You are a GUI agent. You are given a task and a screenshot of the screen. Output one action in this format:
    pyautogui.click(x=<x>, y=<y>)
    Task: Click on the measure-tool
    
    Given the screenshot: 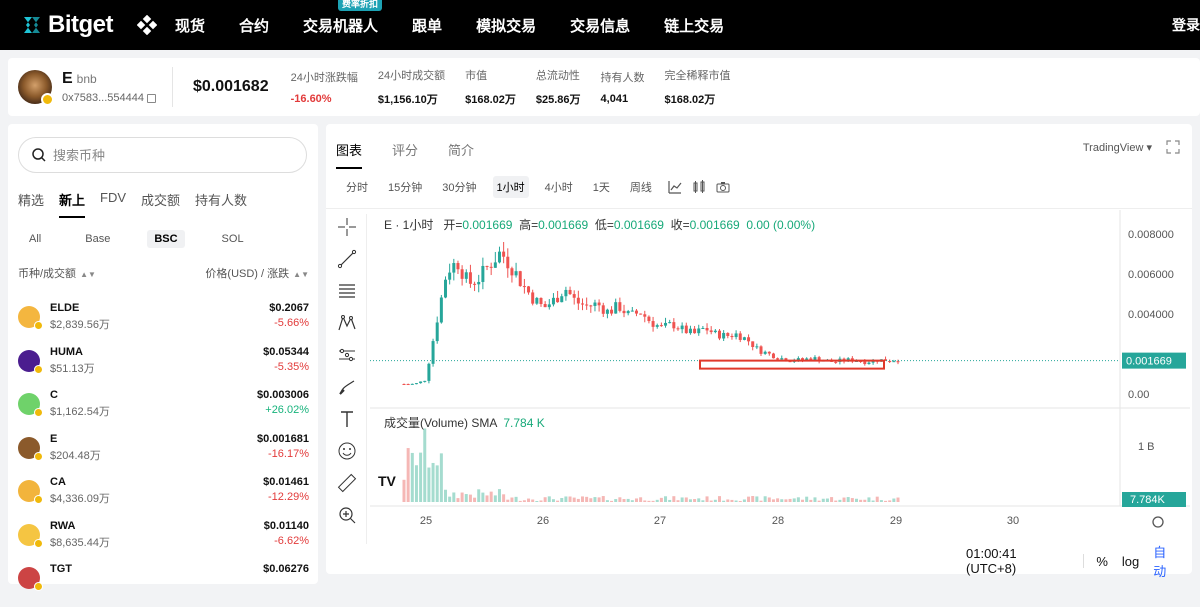 What is the action you would take?
    pyautogui.click(x=347, y=483)
    